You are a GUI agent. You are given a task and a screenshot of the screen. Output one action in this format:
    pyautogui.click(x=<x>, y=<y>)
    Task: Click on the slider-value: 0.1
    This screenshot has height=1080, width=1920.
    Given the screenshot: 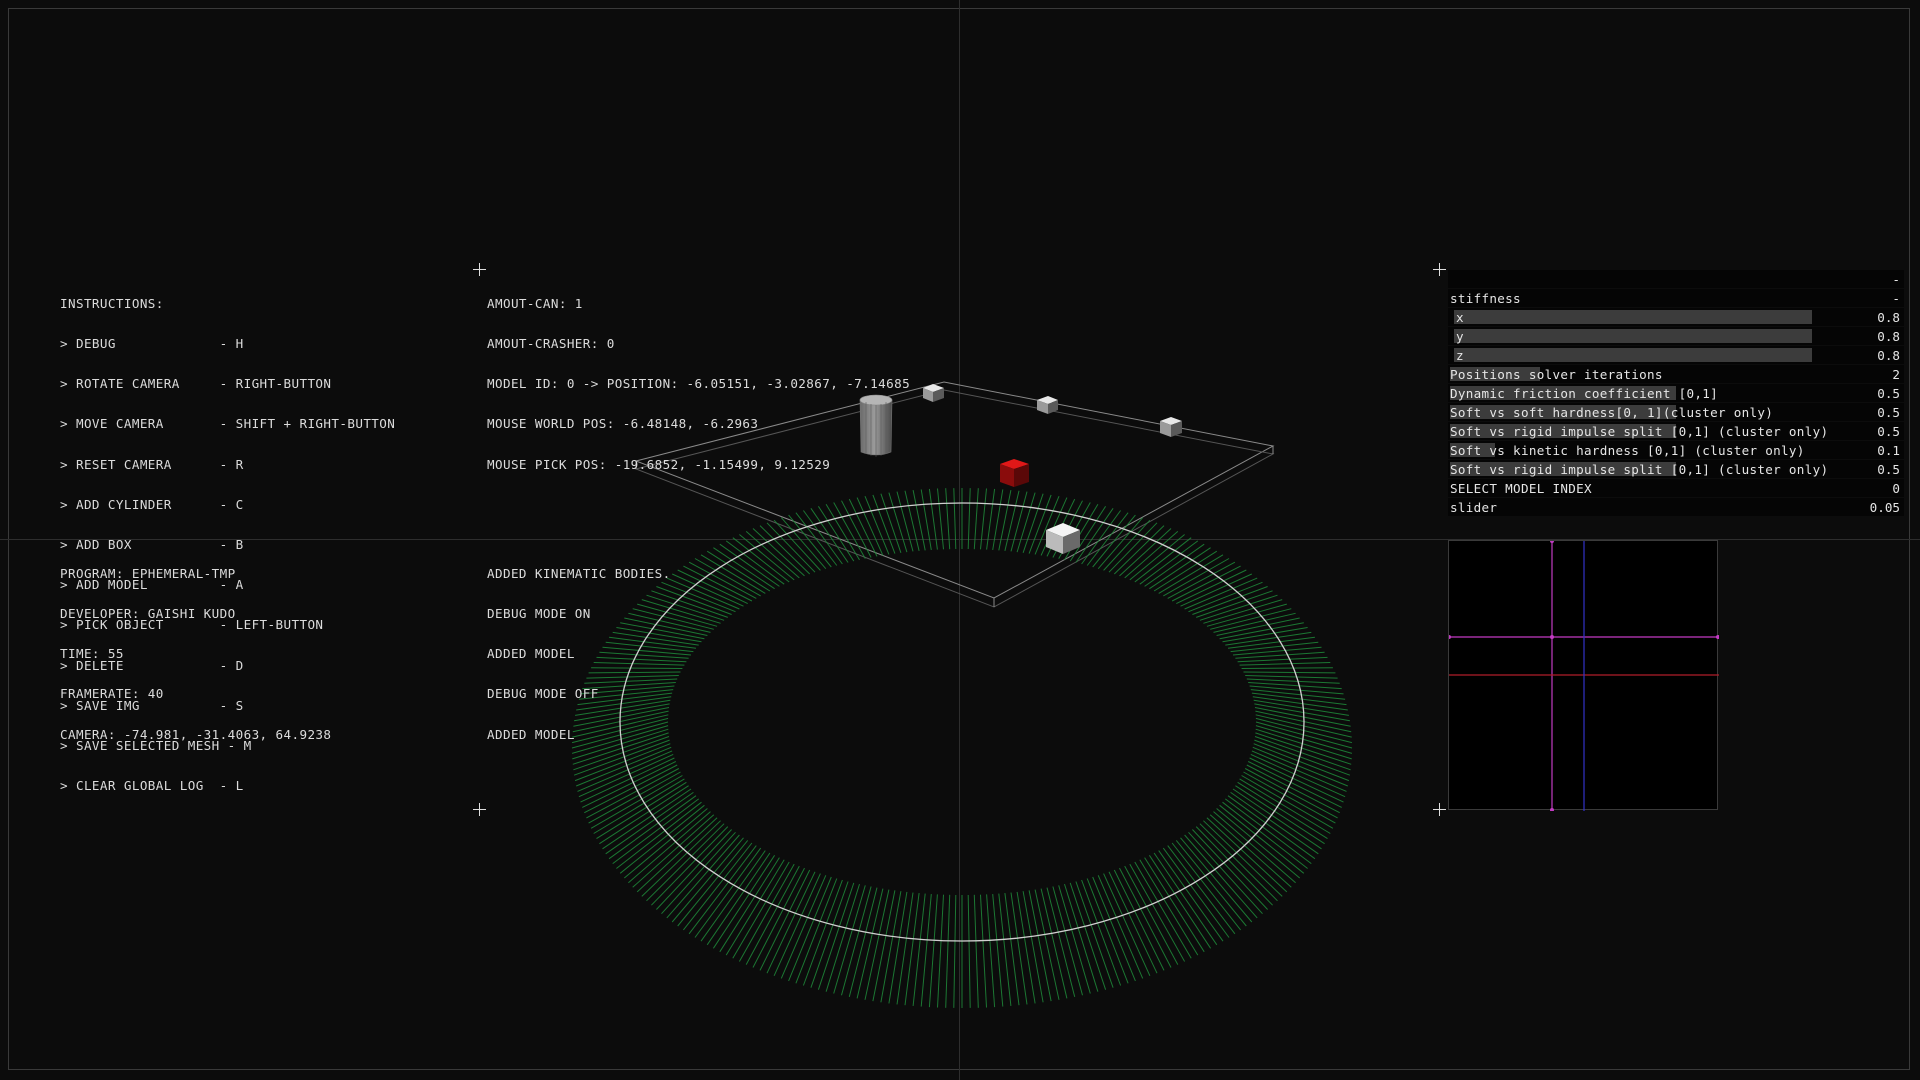 What is the action you would take?
    pyautogui.click(x=1888, y=450)
    